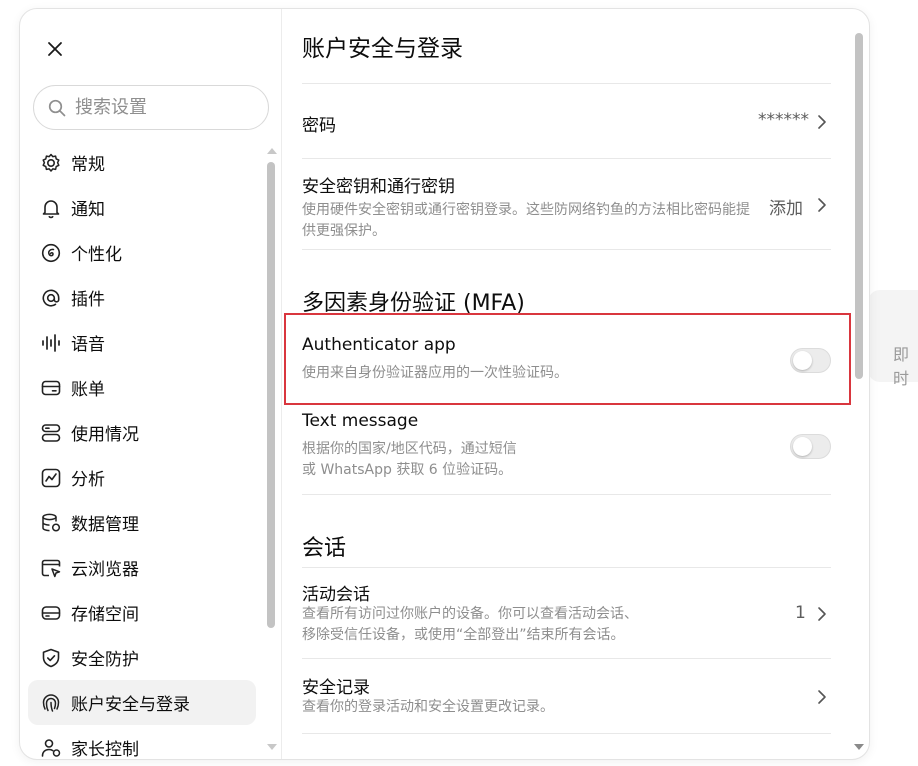 The image size is (918, 766). What do you see at coordinates (142, 522) in the screenshot?
I see `sidebar-item-data-management: 数据管理` at bounding box center [142, 522].